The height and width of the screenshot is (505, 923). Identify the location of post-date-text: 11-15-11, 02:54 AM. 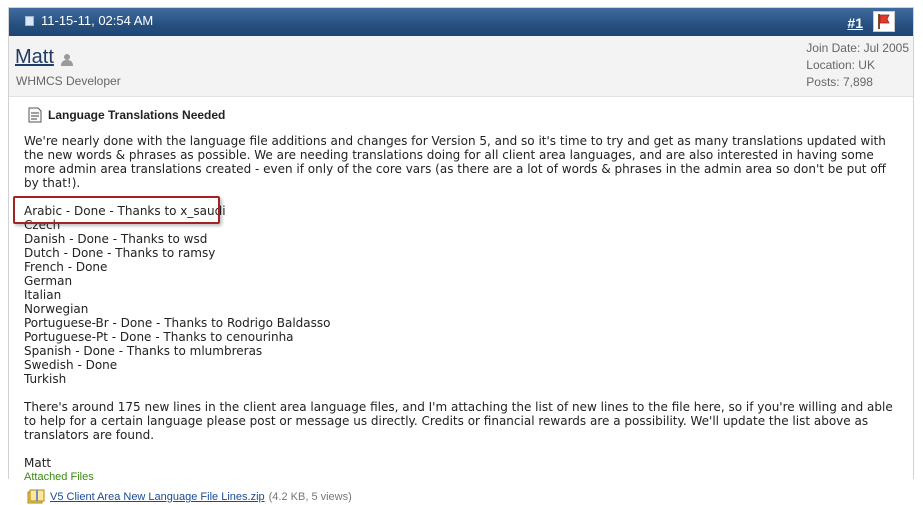
(97, 20).